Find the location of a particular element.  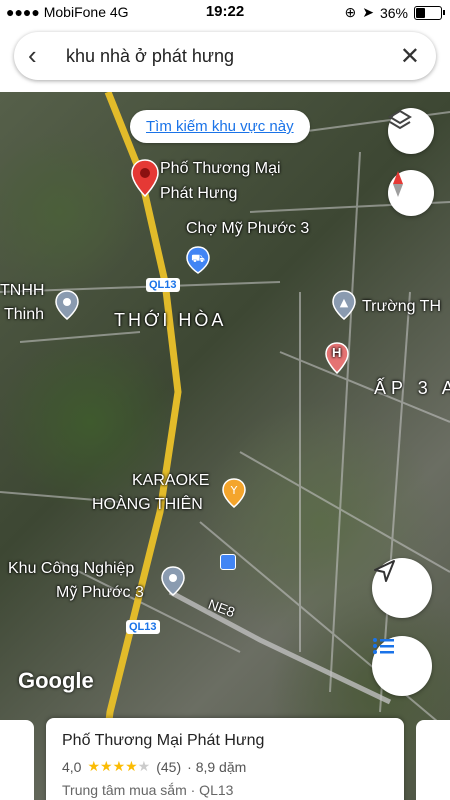

place-label-hoang-thien: HOÀNG THIÊN is located at coordinates (147, 505).